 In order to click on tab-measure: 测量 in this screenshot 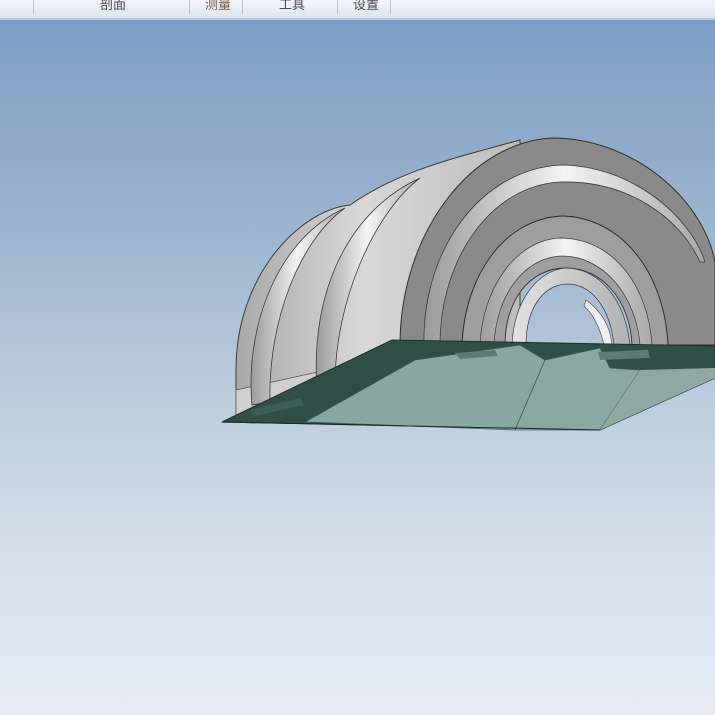, I will do `click(218, 7)`.